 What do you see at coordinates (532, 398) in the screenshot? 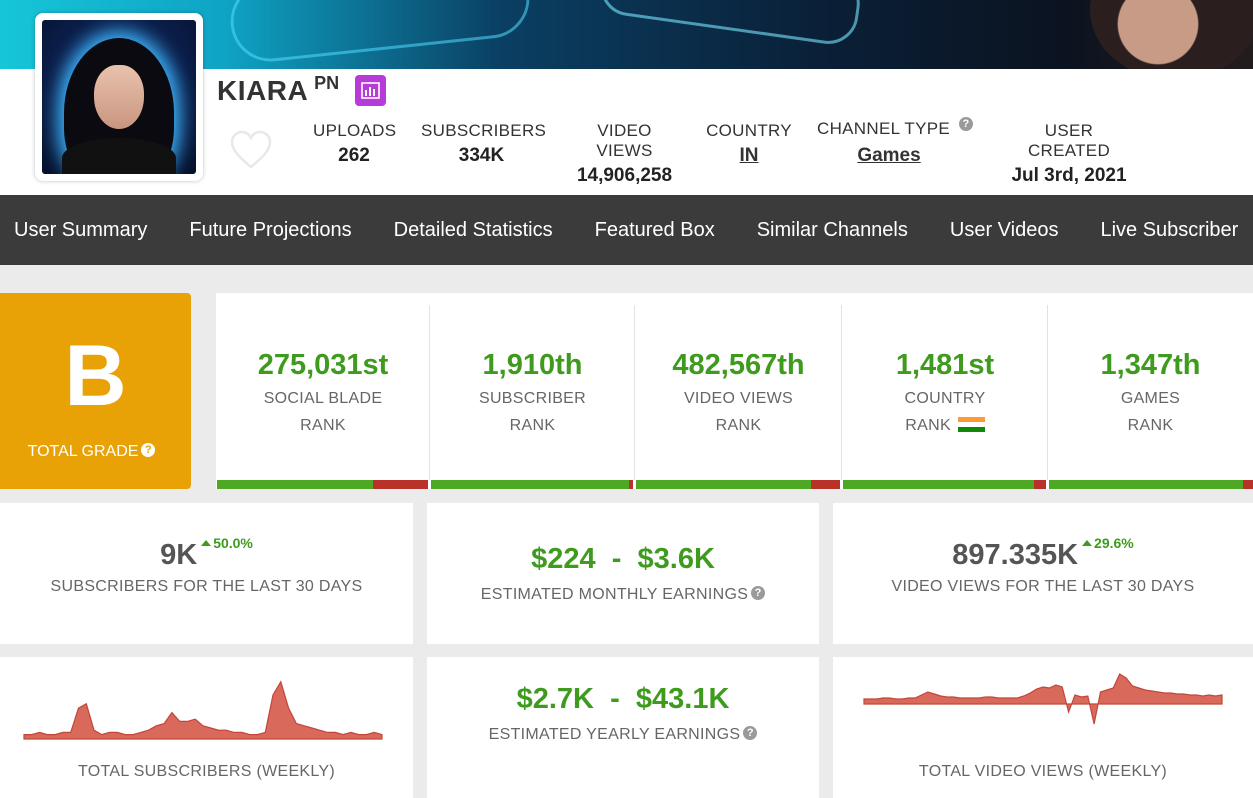
I see `rank-label: SUBSCRIBER` at bounding box center [532, 398].